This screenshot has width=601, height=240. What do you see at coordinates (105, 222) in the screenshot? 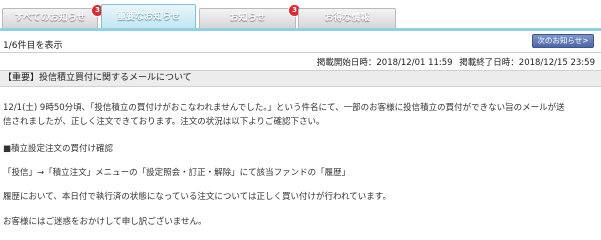
I see `apology-text: お客様にはご迷惑をおかけして申し訳ございません。` at bounding box center [105, 222].